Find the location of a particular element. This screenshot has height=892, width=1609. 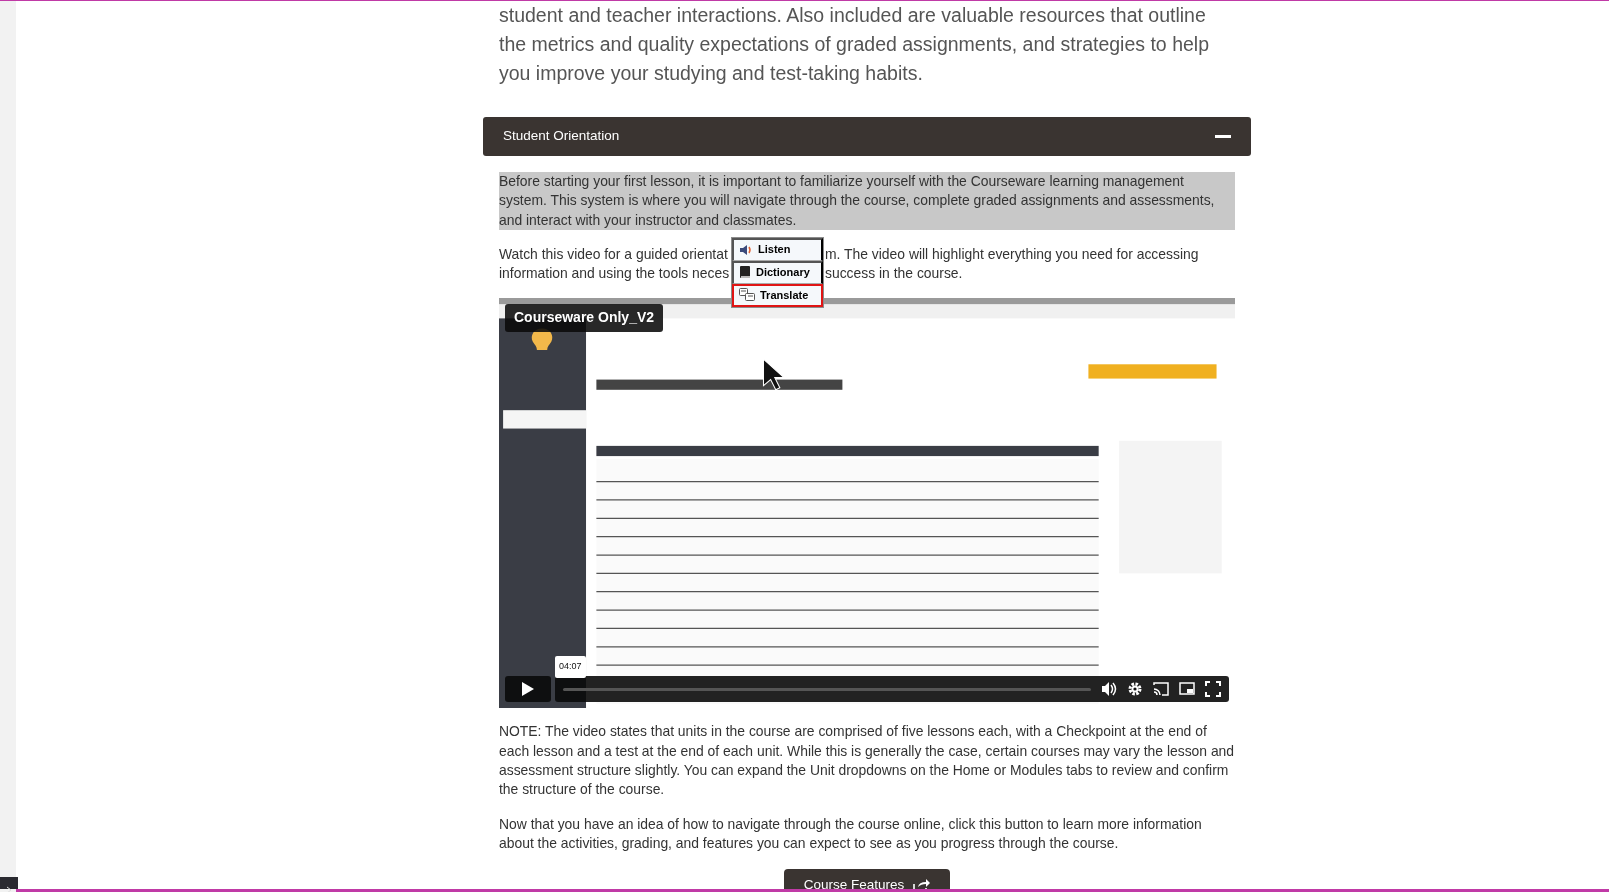

picture-in-picture-icon is located at coordinates (1187, 689).